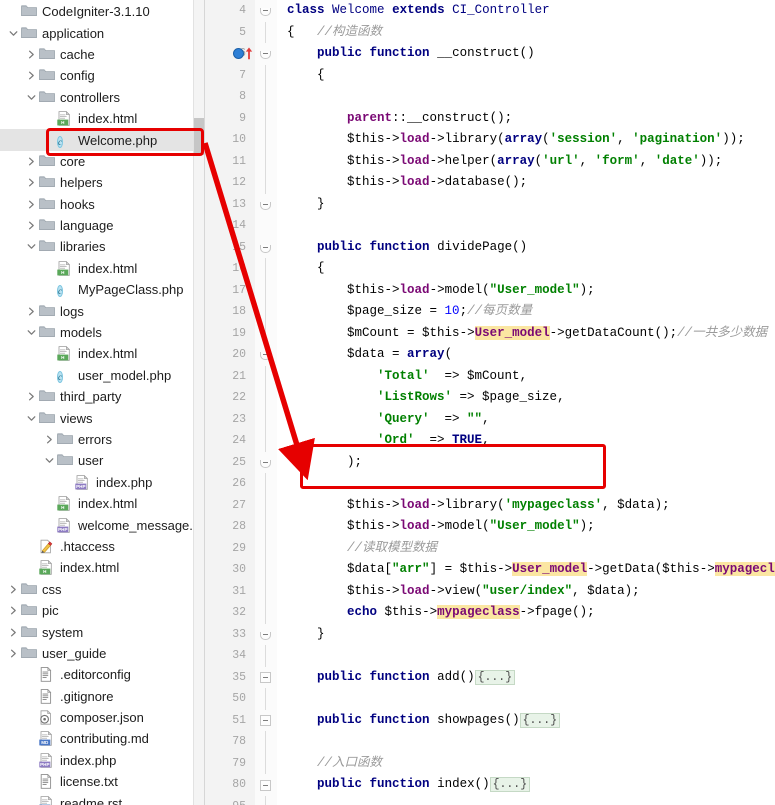 The width and height of the screenshot is (775, 805). What do you see at coordinates (490, 290) in the screenshot?
I see `code-line: 17 $this->load->model("User_model");` at bounding box center [490, 290].